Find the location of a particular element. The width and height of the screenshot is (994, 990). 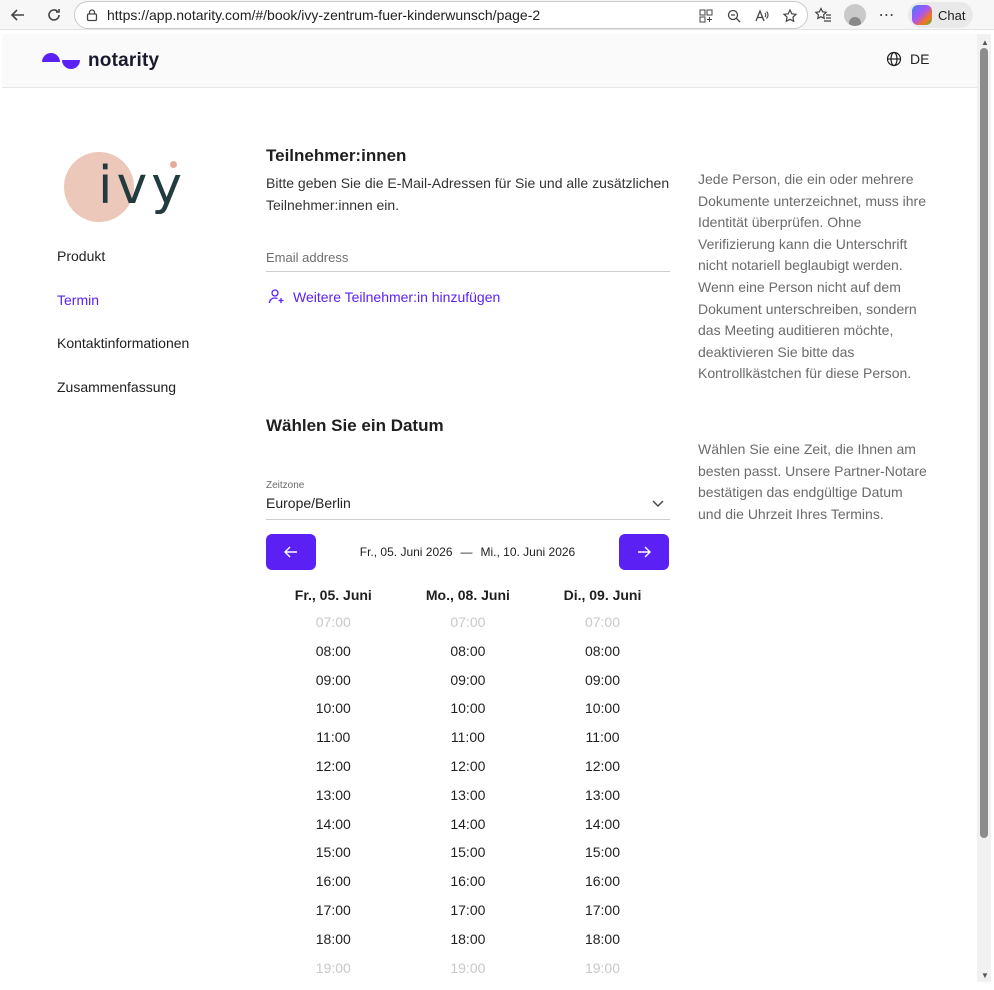

timezone-select: Europe/Berlin is located at coordinates (468, 507).